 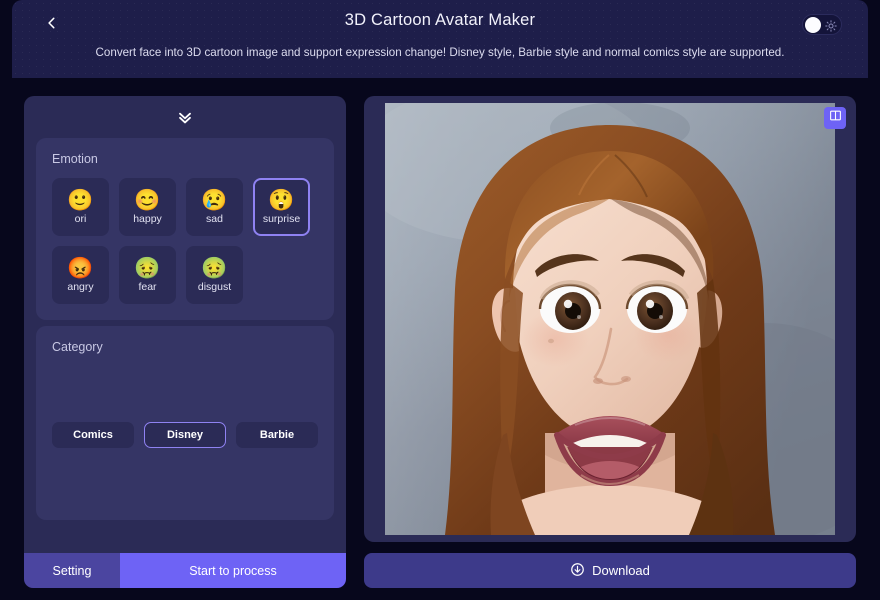 What do you see at coordinates (147, 200) in the screenshot?
I see `emoji-smiling-icon: 😊` at bounding box center [147, 200].